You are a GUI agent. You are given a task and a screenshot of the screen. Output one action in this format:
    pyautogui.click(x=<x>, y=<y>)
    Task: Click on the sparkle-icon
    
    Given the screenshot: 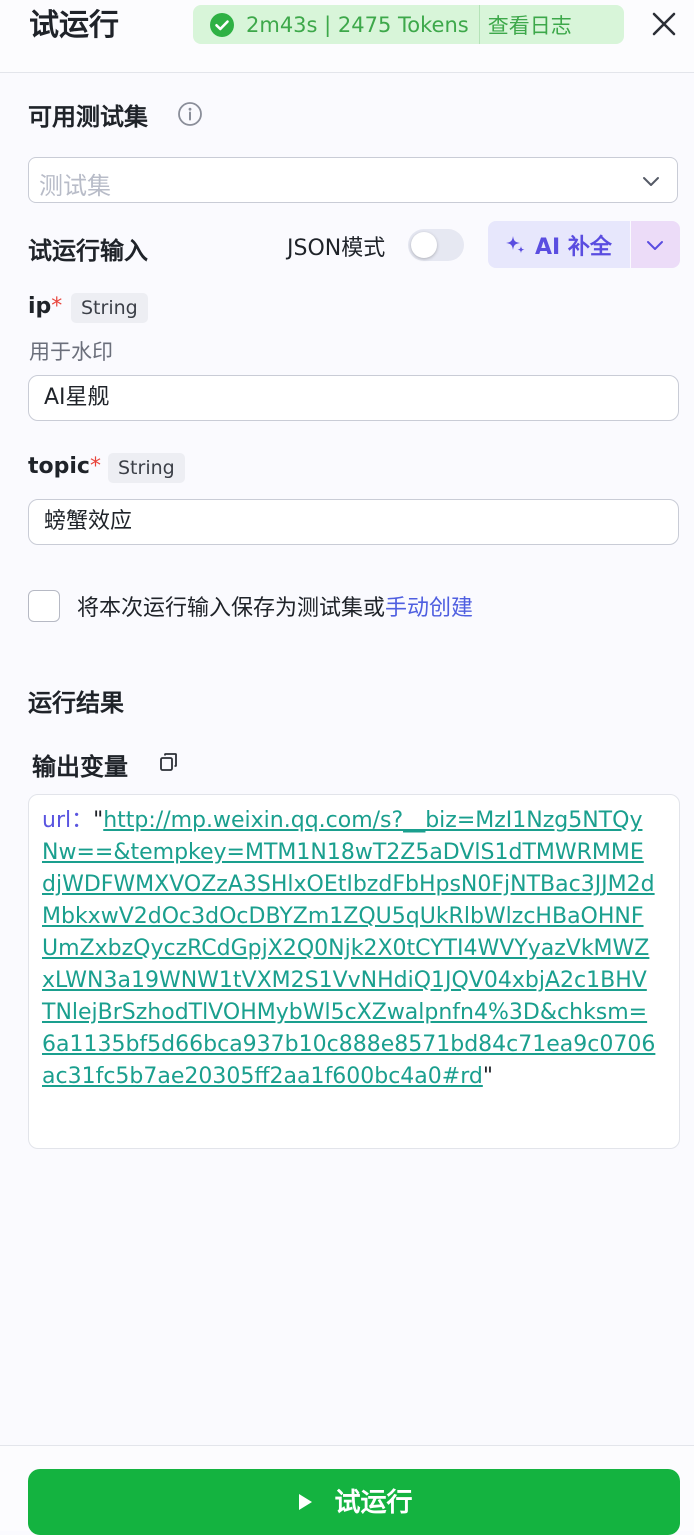 What is the action you would take?
    pyautogui.click(x=515, y=244)
    